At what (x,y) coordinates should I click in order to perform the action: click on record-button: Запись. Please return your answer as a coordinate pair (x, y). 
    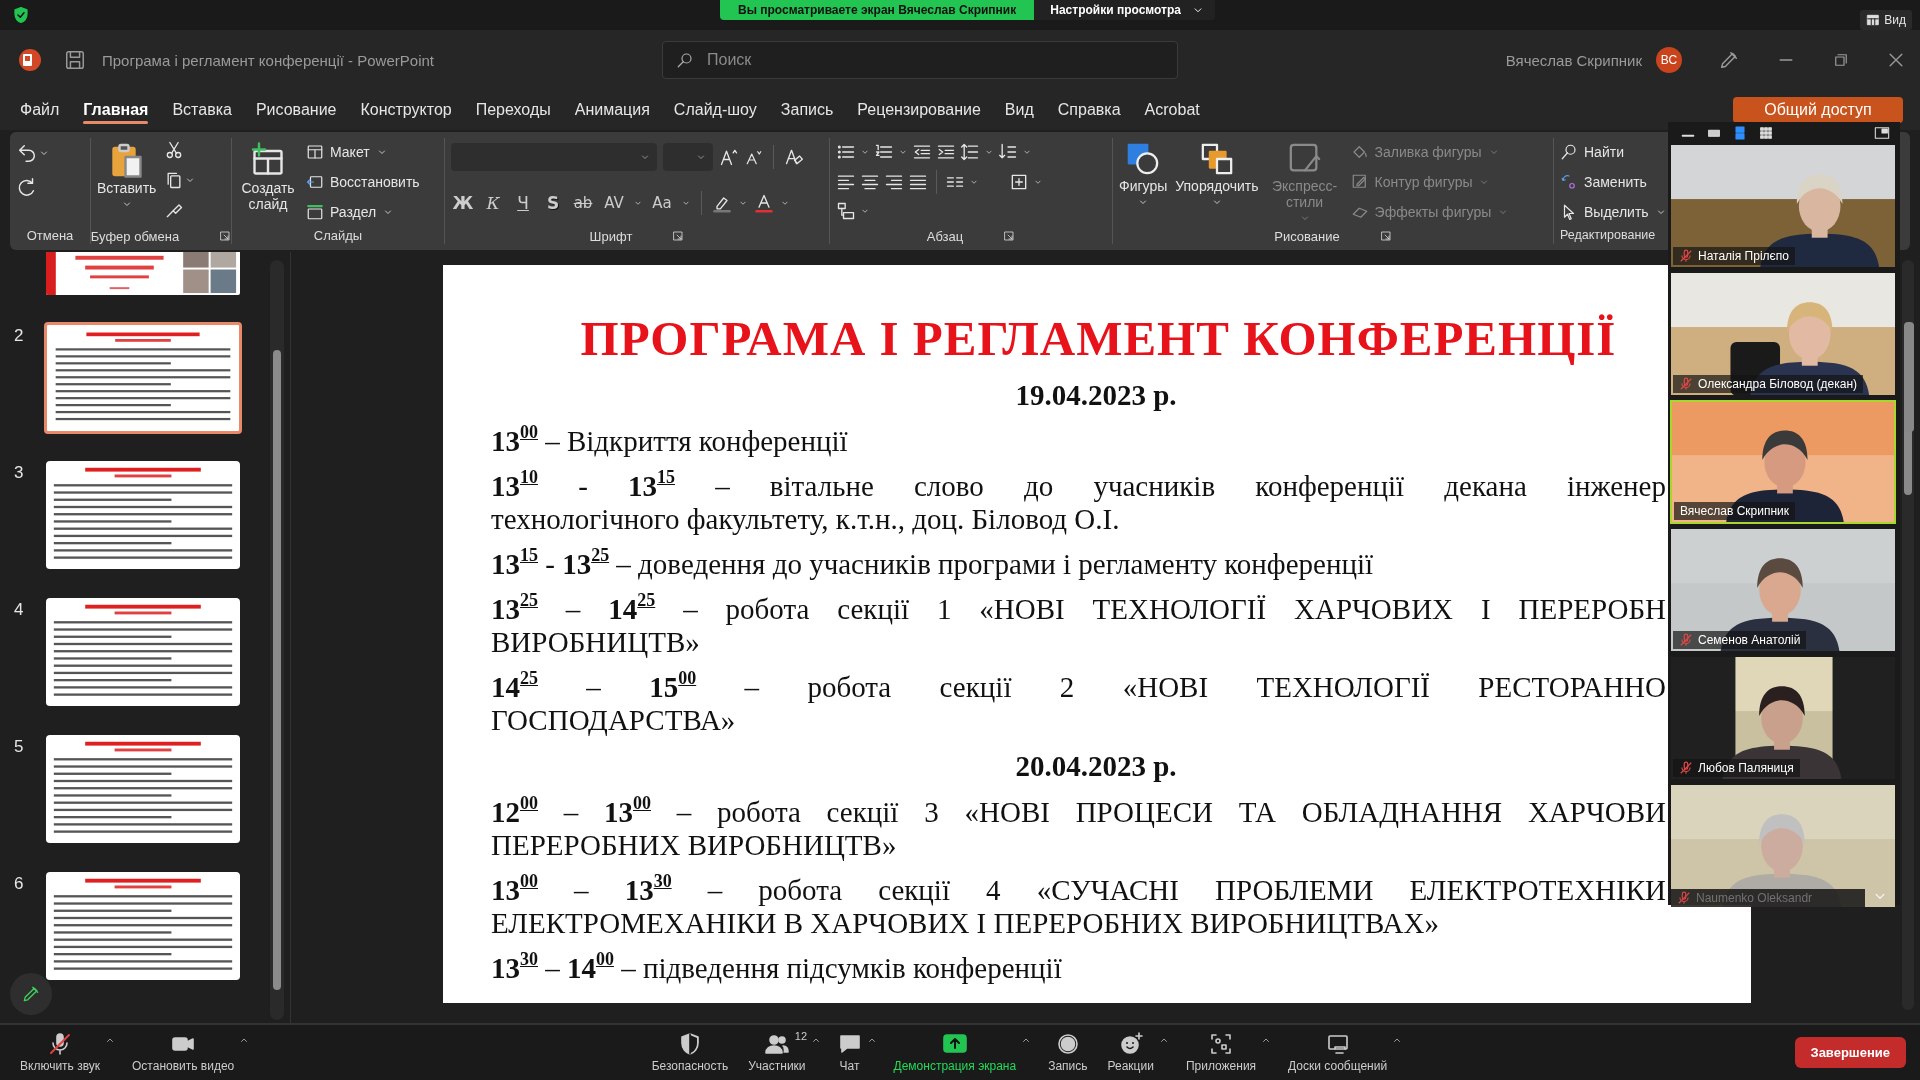
    Looking at the image, I should click on (1068, 1052).